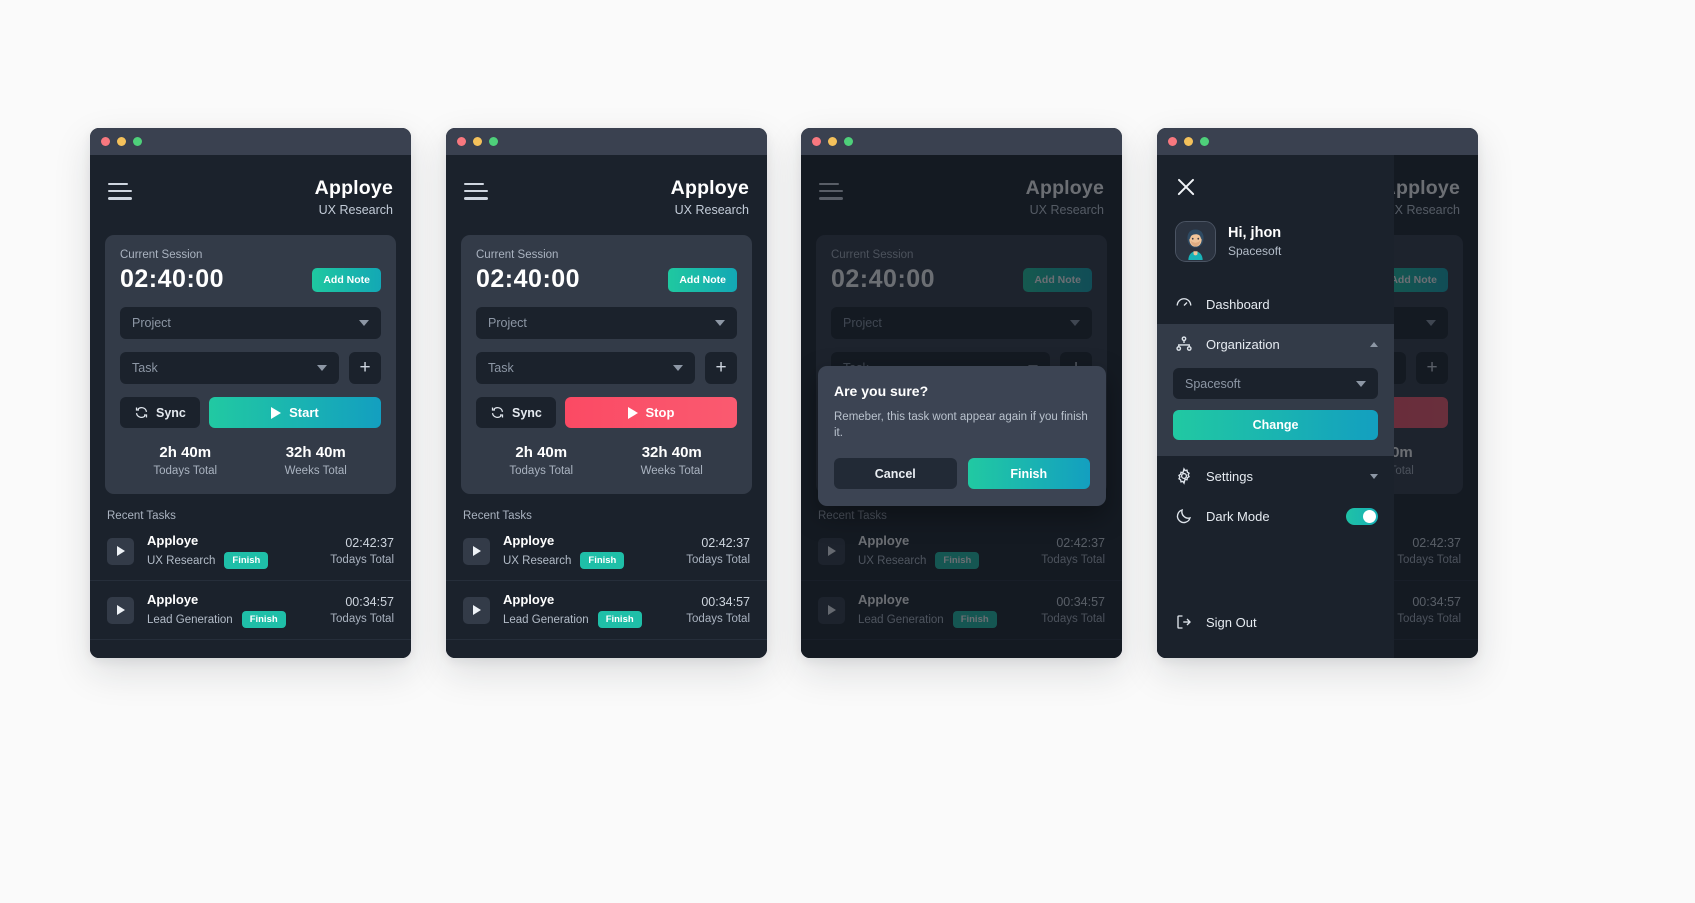 Image resolution: width=1695 pixels, height=903 pixels. What do you see at coordinates (369, 543) in the screenshot?
I see `task-time: 02:42:37` at bounding box center [369, 543].